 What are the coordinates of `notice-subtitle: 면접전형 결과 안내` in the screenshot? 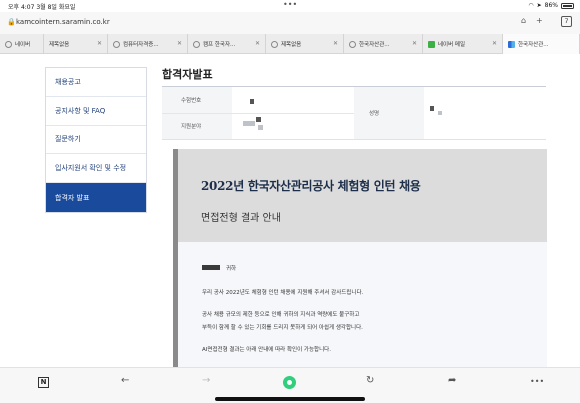 It's located at (241, 218).